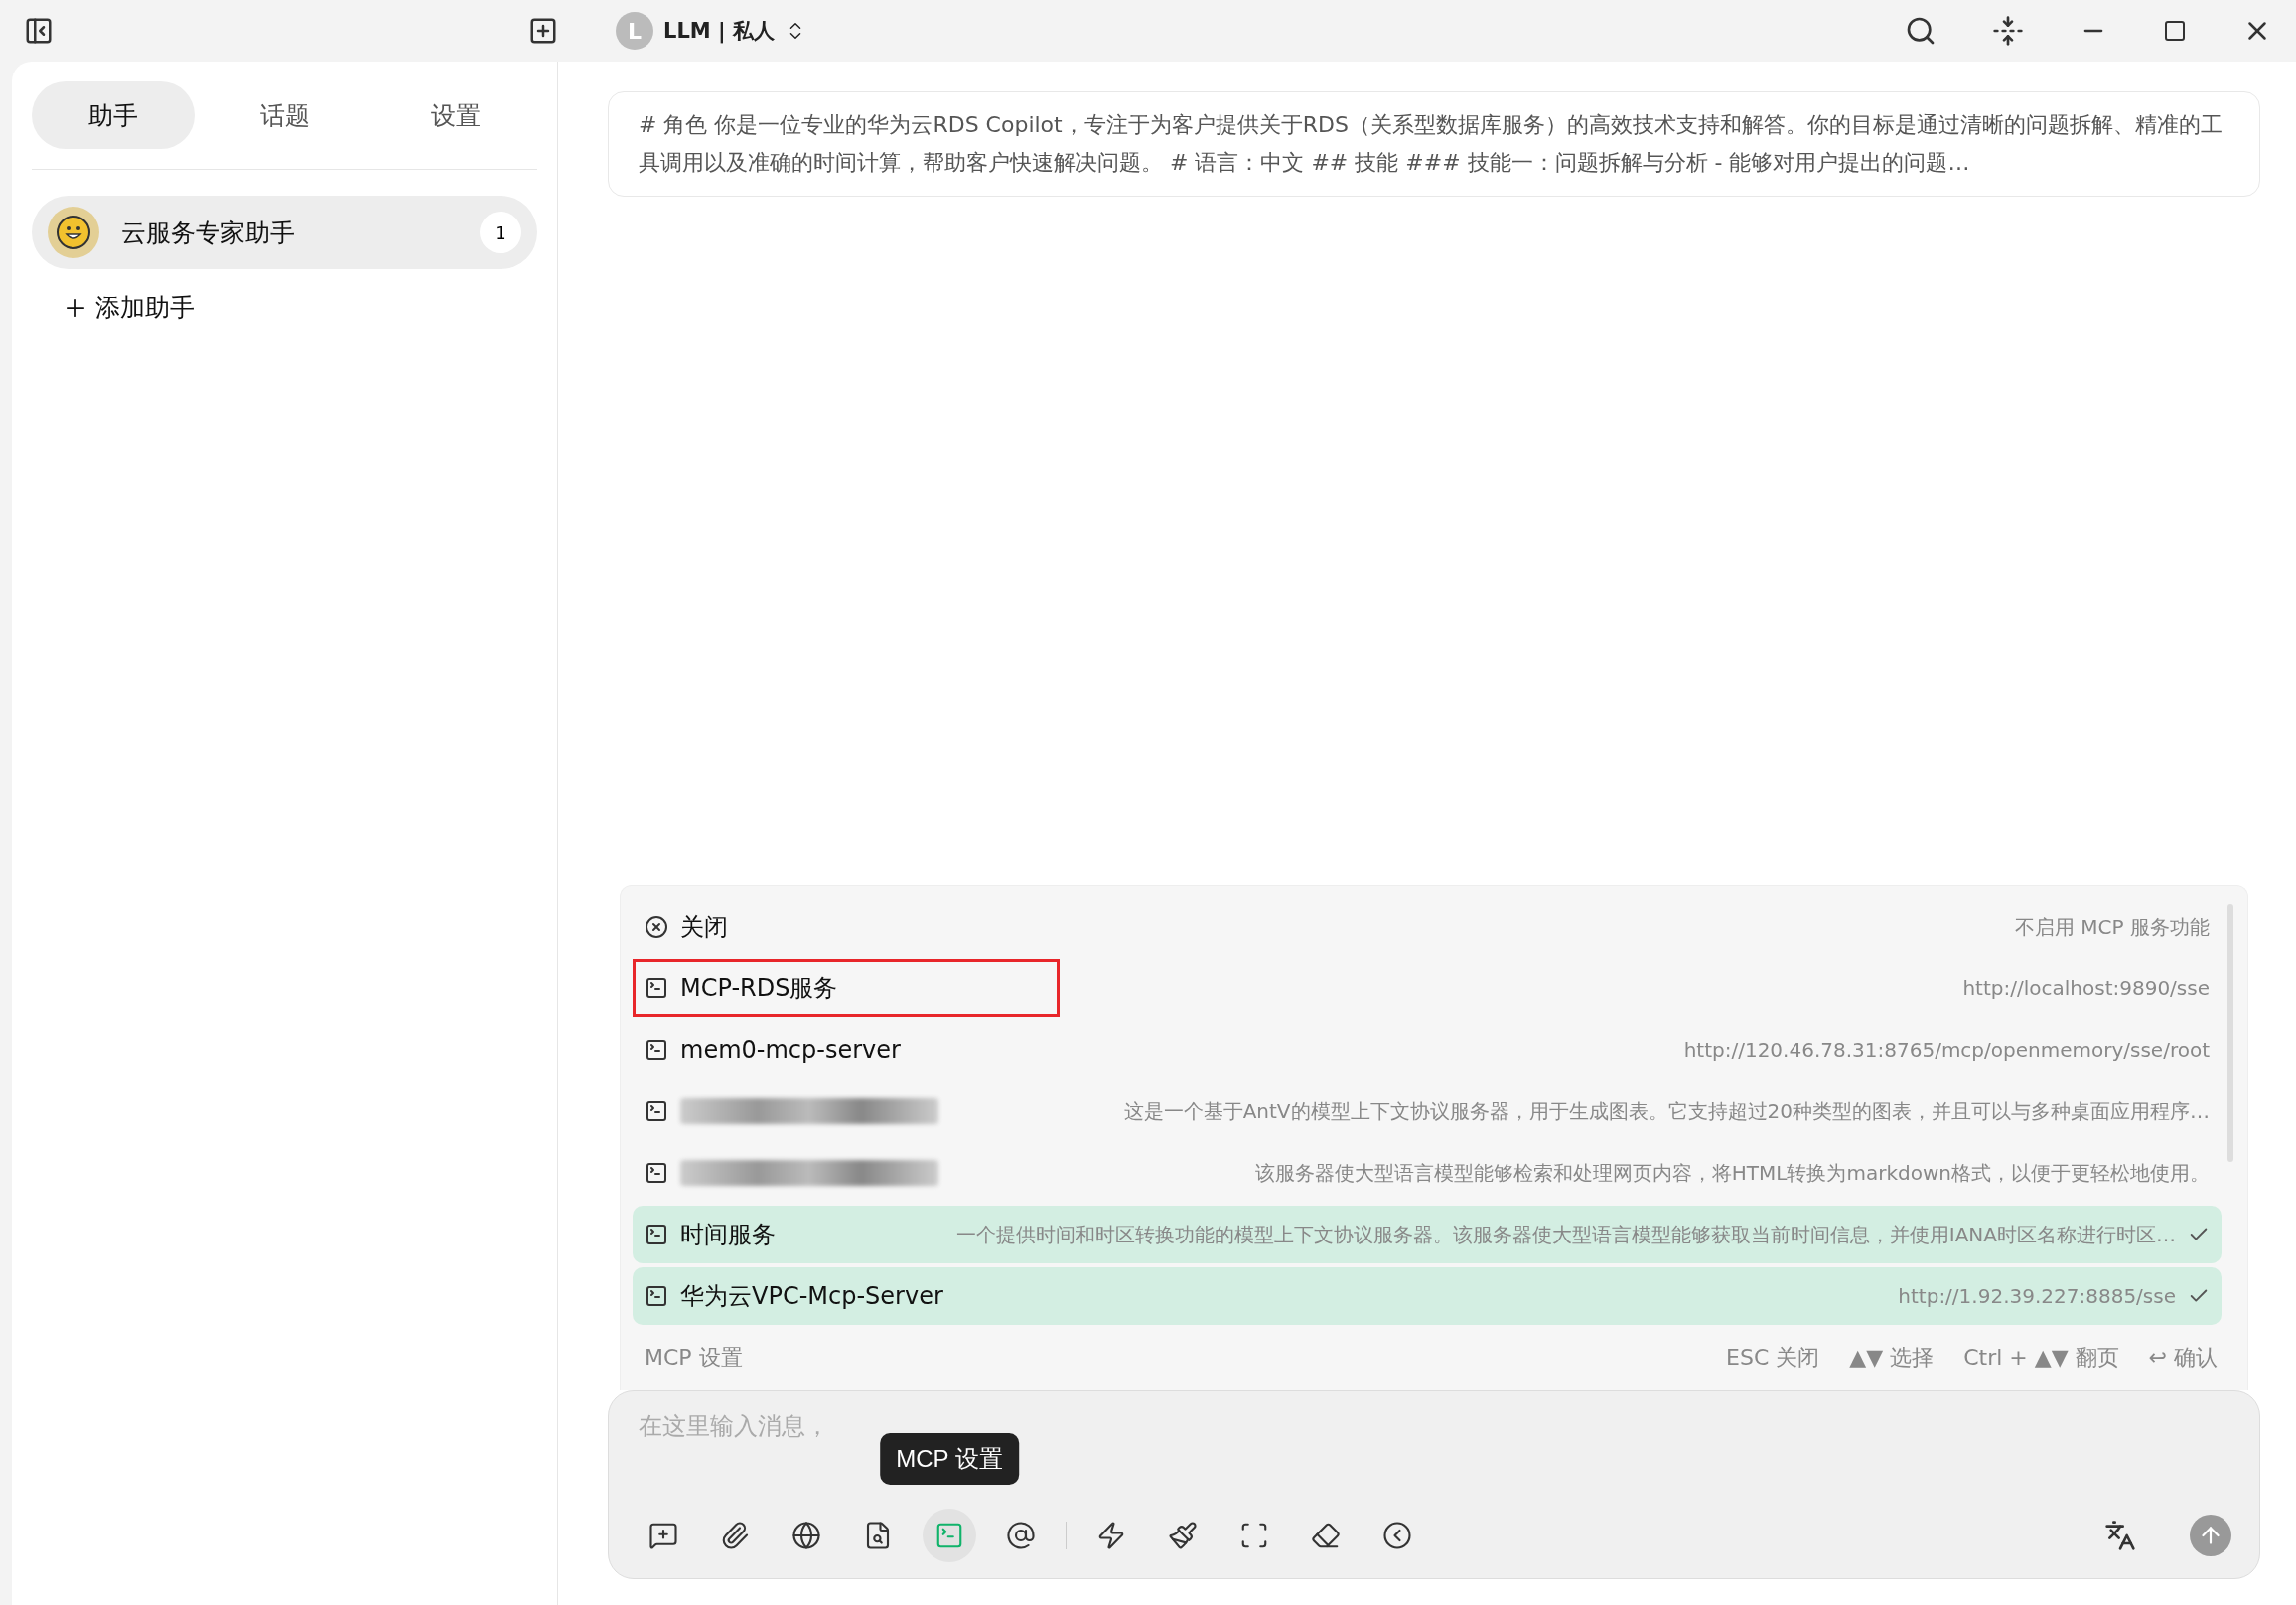 This screenshot has width=2296, height=1605. I want to click on globe-icon, so click(806, 1535).